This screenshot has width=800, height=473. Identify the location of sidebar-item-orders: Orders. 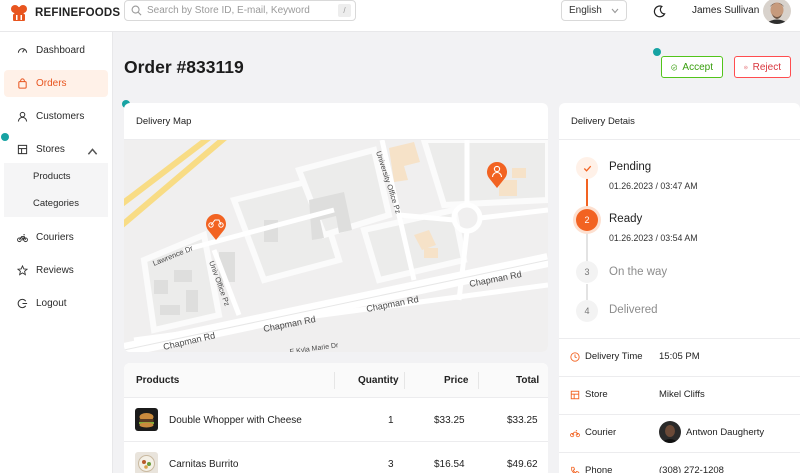
(56, 83).